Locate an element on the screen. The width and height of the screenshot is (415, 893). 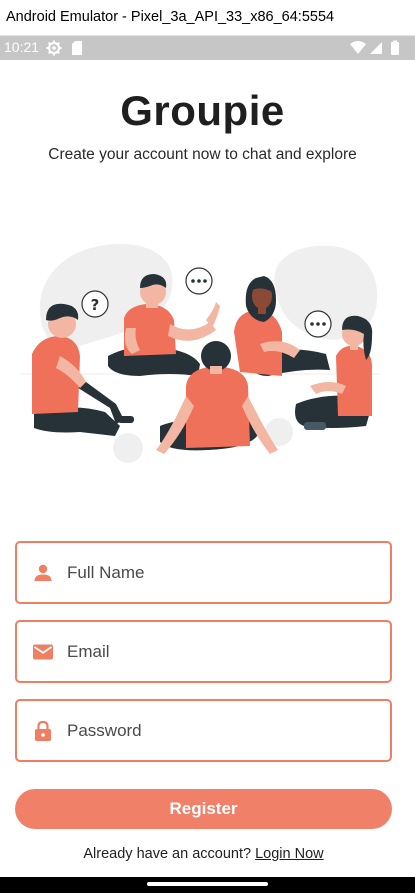
sd-card-icon is located at coordinates (77, 48).